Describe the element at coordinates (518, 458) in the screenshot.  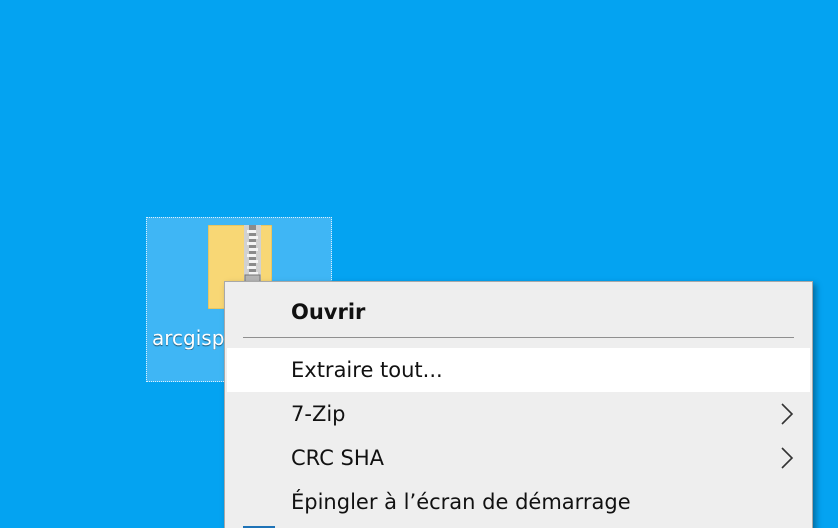
I see `menu-item-crc-sha: CRC SHA` at that location.